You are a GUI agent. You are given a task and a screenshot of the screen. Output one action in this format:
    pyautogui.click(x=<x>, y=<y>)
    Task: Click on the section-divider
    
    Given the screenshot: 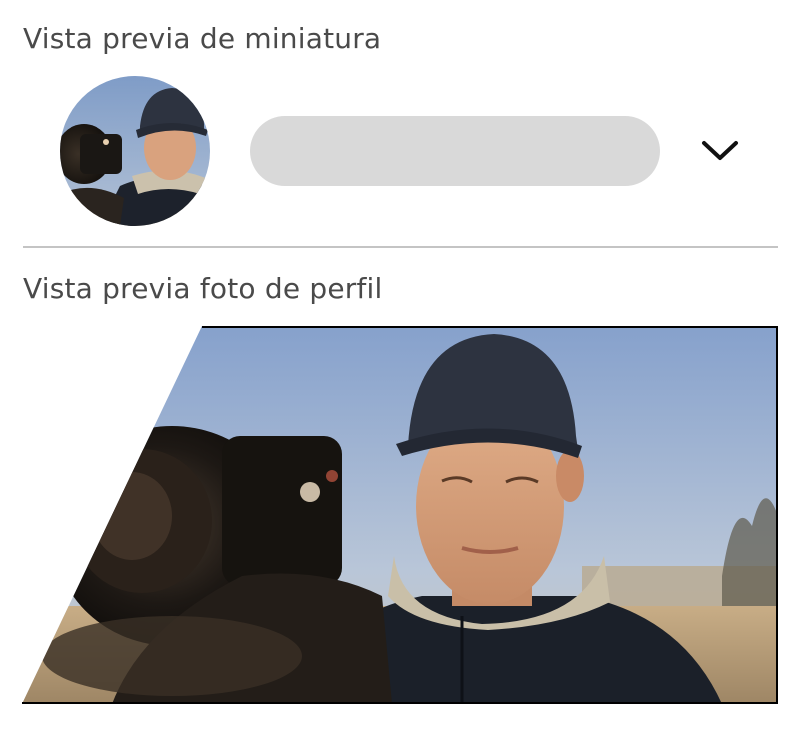 What is the action you would take?
    pyautogui.click(x=400, y=247)
    